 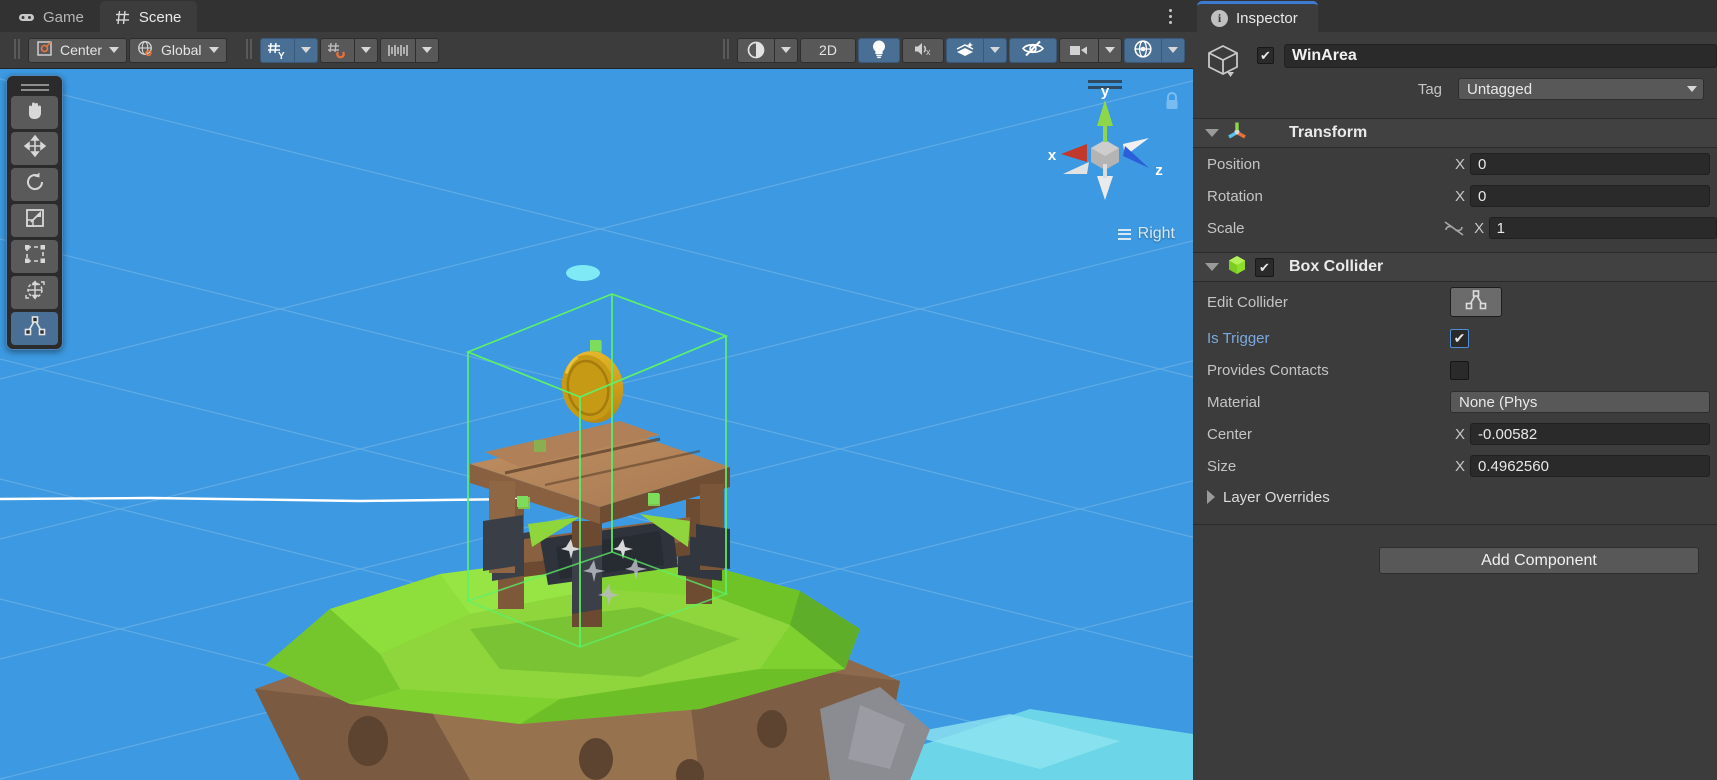 I want to click on tab-inspector: i Inspector, so click(x=1257, y=16).